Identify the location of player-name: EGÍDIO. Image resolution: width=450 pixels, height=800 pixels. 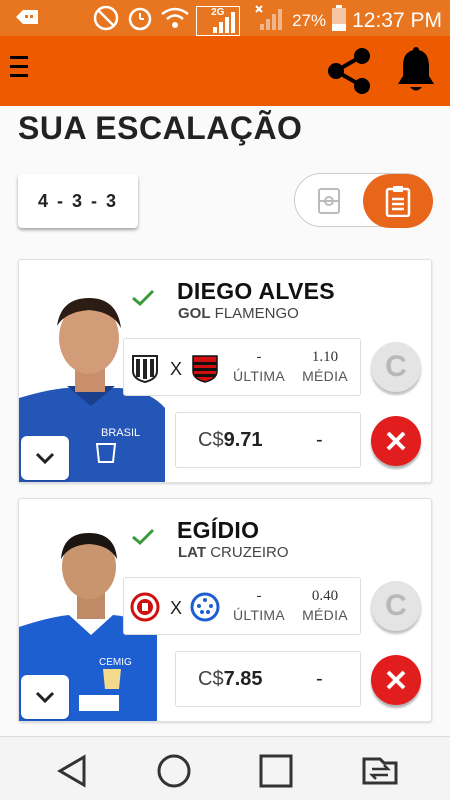
(218, 530).